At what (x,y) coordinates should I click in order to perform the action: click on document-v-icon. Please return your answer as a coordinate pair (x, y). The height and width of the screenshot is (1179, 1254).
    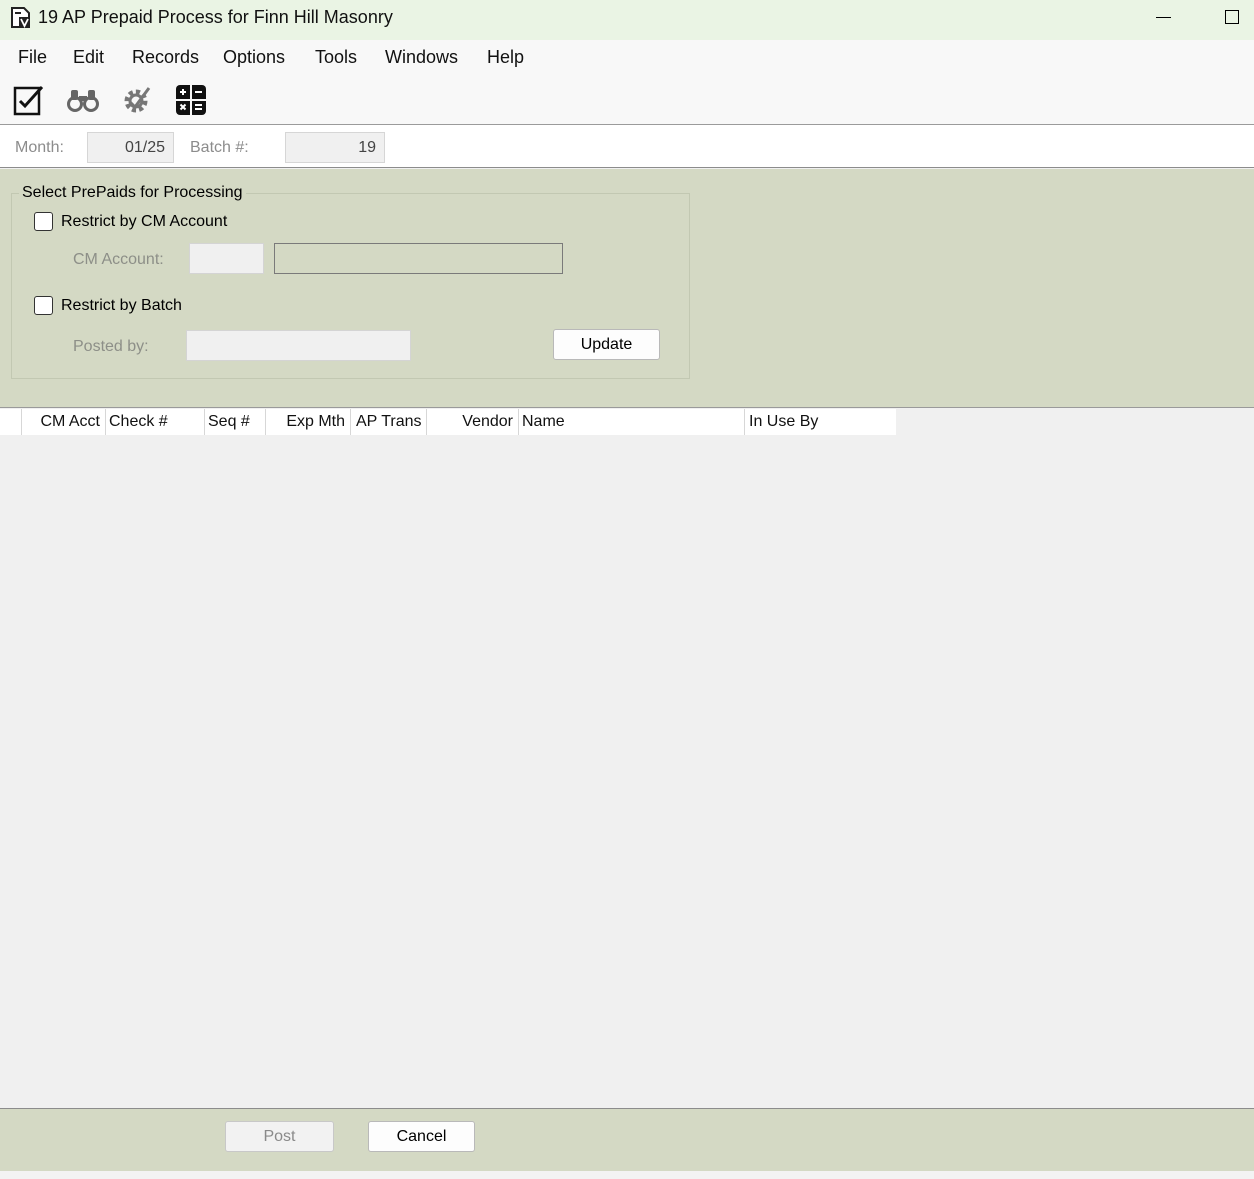
    Looking at the image, I should click on (21, 18).